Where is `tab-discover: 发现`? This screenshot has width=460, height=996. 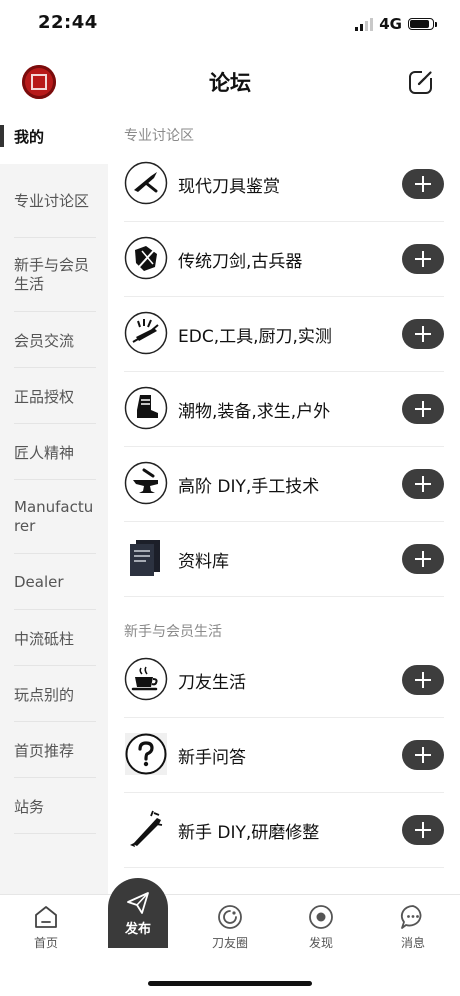 tab-discover: 发现 is located at coordinates (321, 927).